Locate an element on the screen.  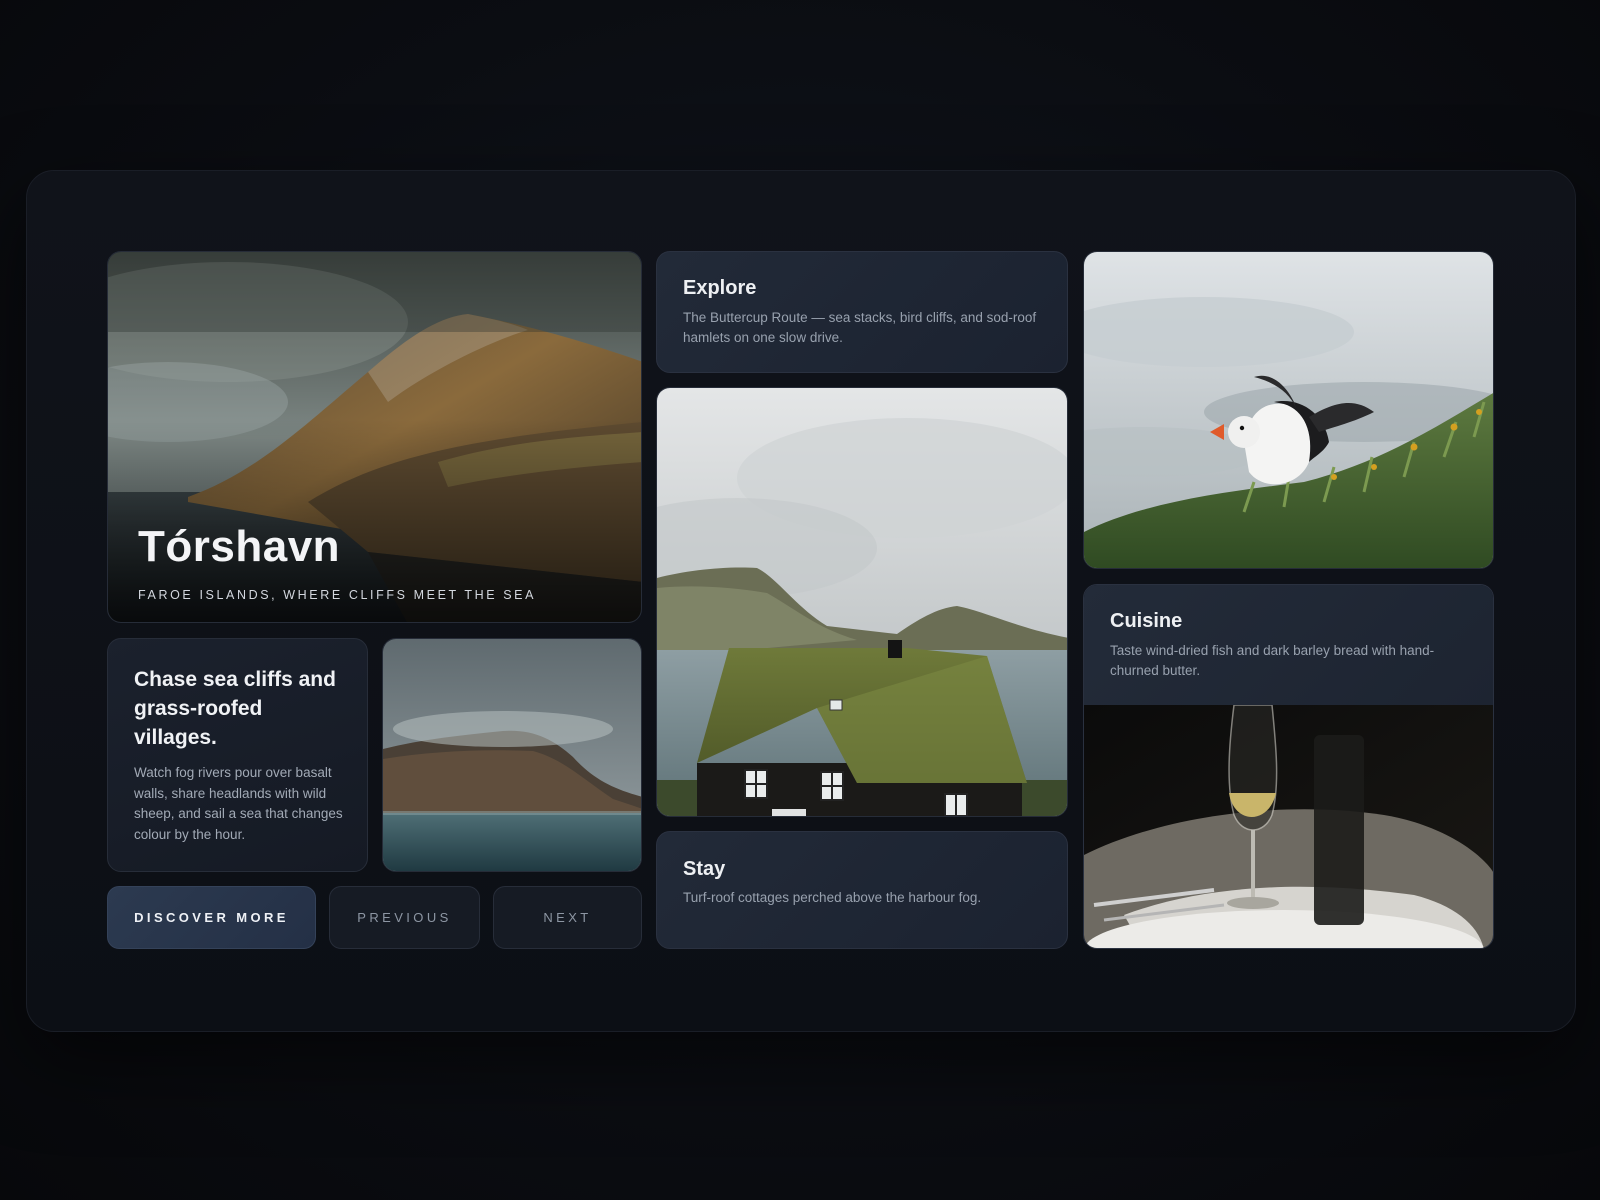
previous-button: PREVIOUS is located at coordinates (404, 917).